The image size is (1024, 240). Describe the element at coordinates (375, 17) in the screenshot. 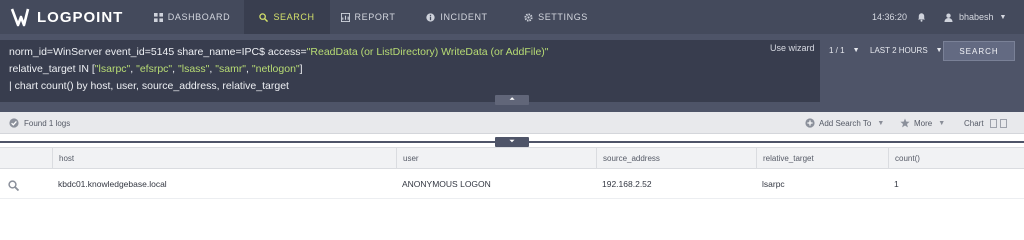

I see `tab-report-label: REPORT` at that location.